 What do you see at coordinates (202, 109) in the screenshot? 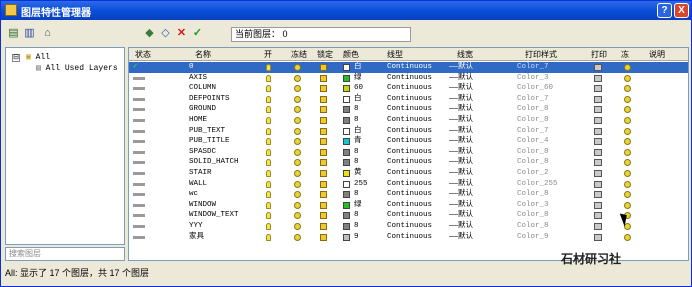
I see `layer-name: GROUND` at bounding box center [202, 109].